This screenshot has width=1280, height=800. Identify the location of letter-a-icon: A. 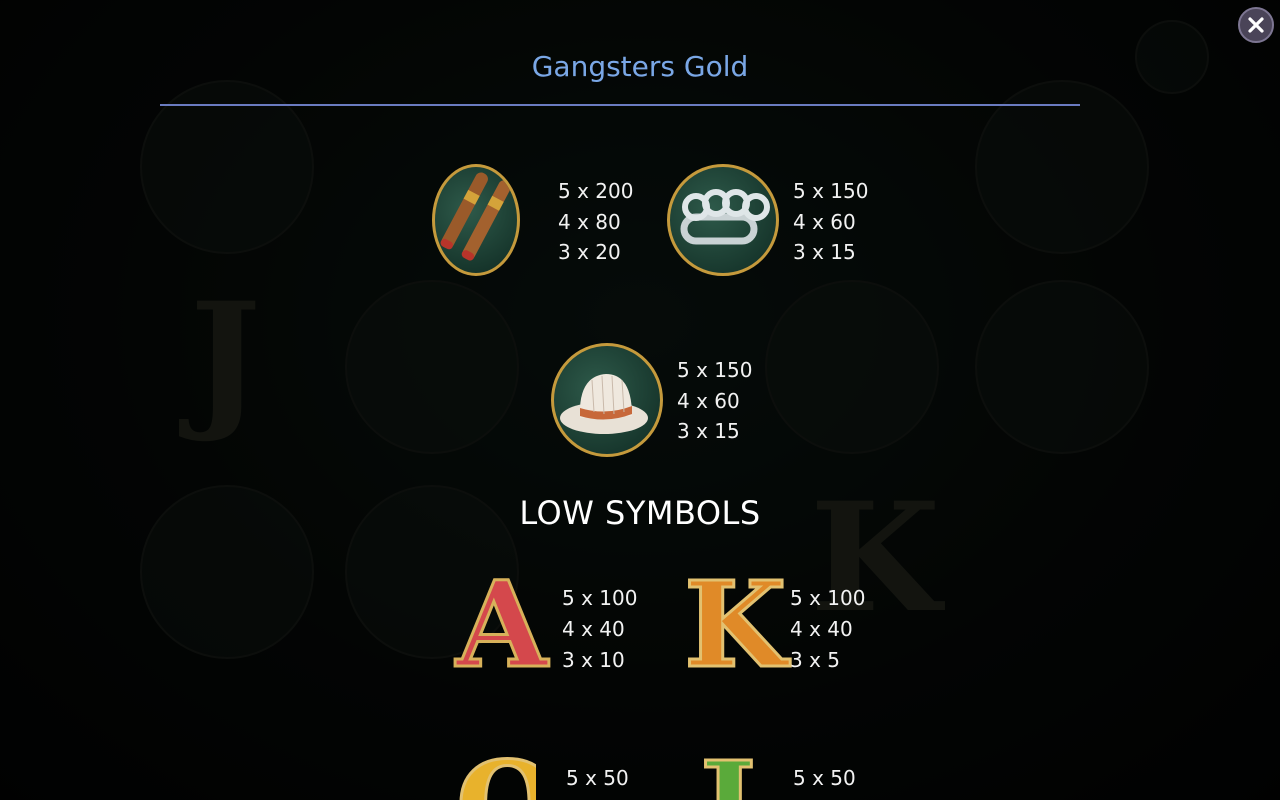
(502, 624).